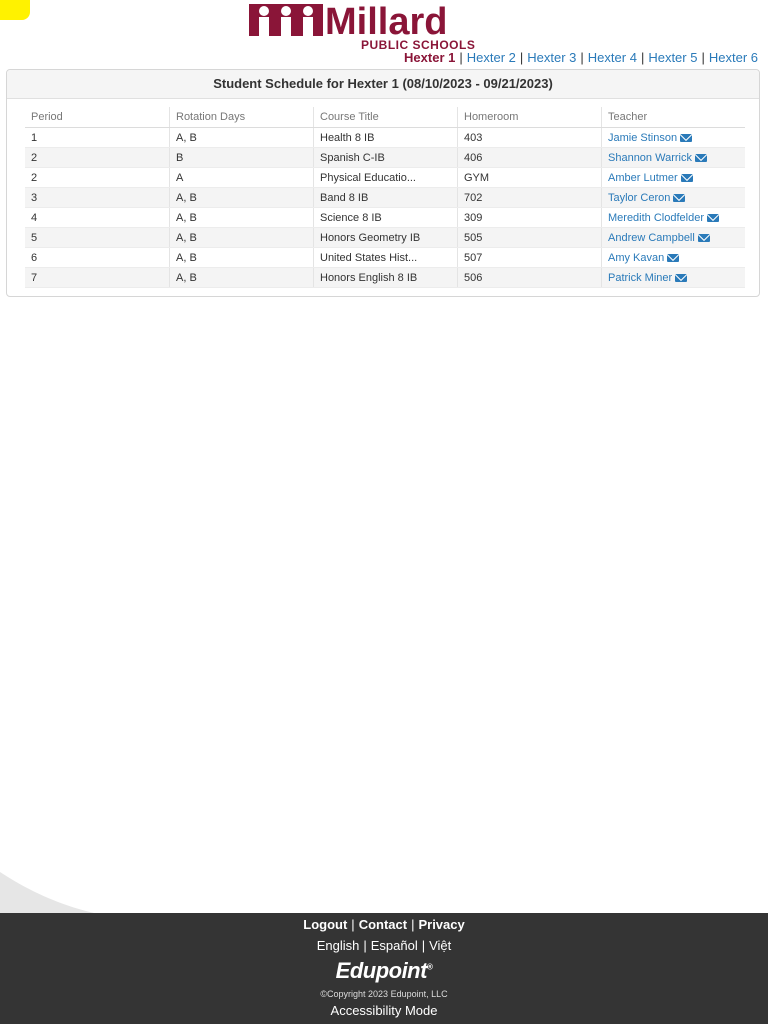 The height and width of the screenshot is (1024, 768). I want to click on cell-course: Band 8 IB, so click(385, 197).